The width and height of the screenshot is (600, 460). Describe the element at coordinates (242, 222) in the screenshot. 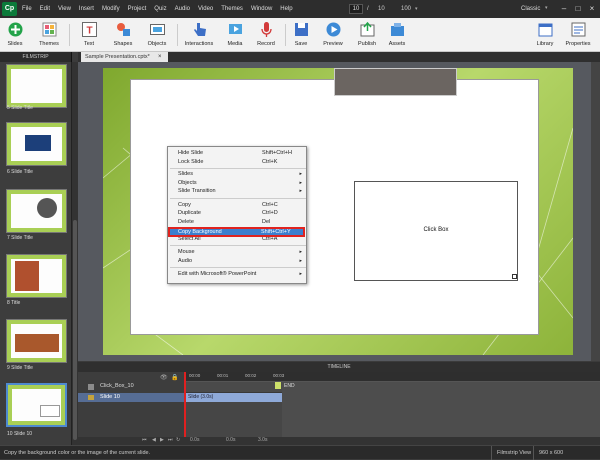

I see `menu-item-delete: Delete Del` at that location.